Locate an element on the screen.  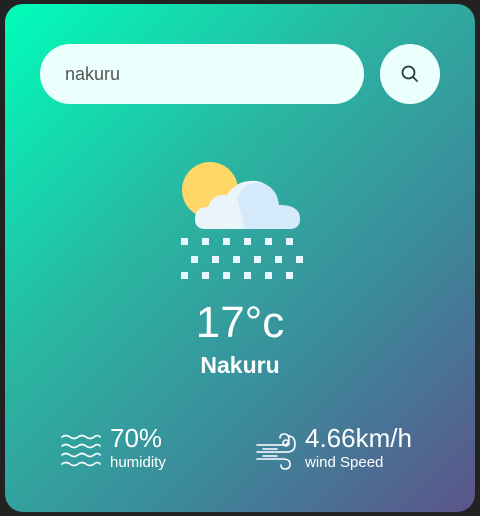
wind-panel: 4.66km/h wind Speed is located at coordinates (355, 450).